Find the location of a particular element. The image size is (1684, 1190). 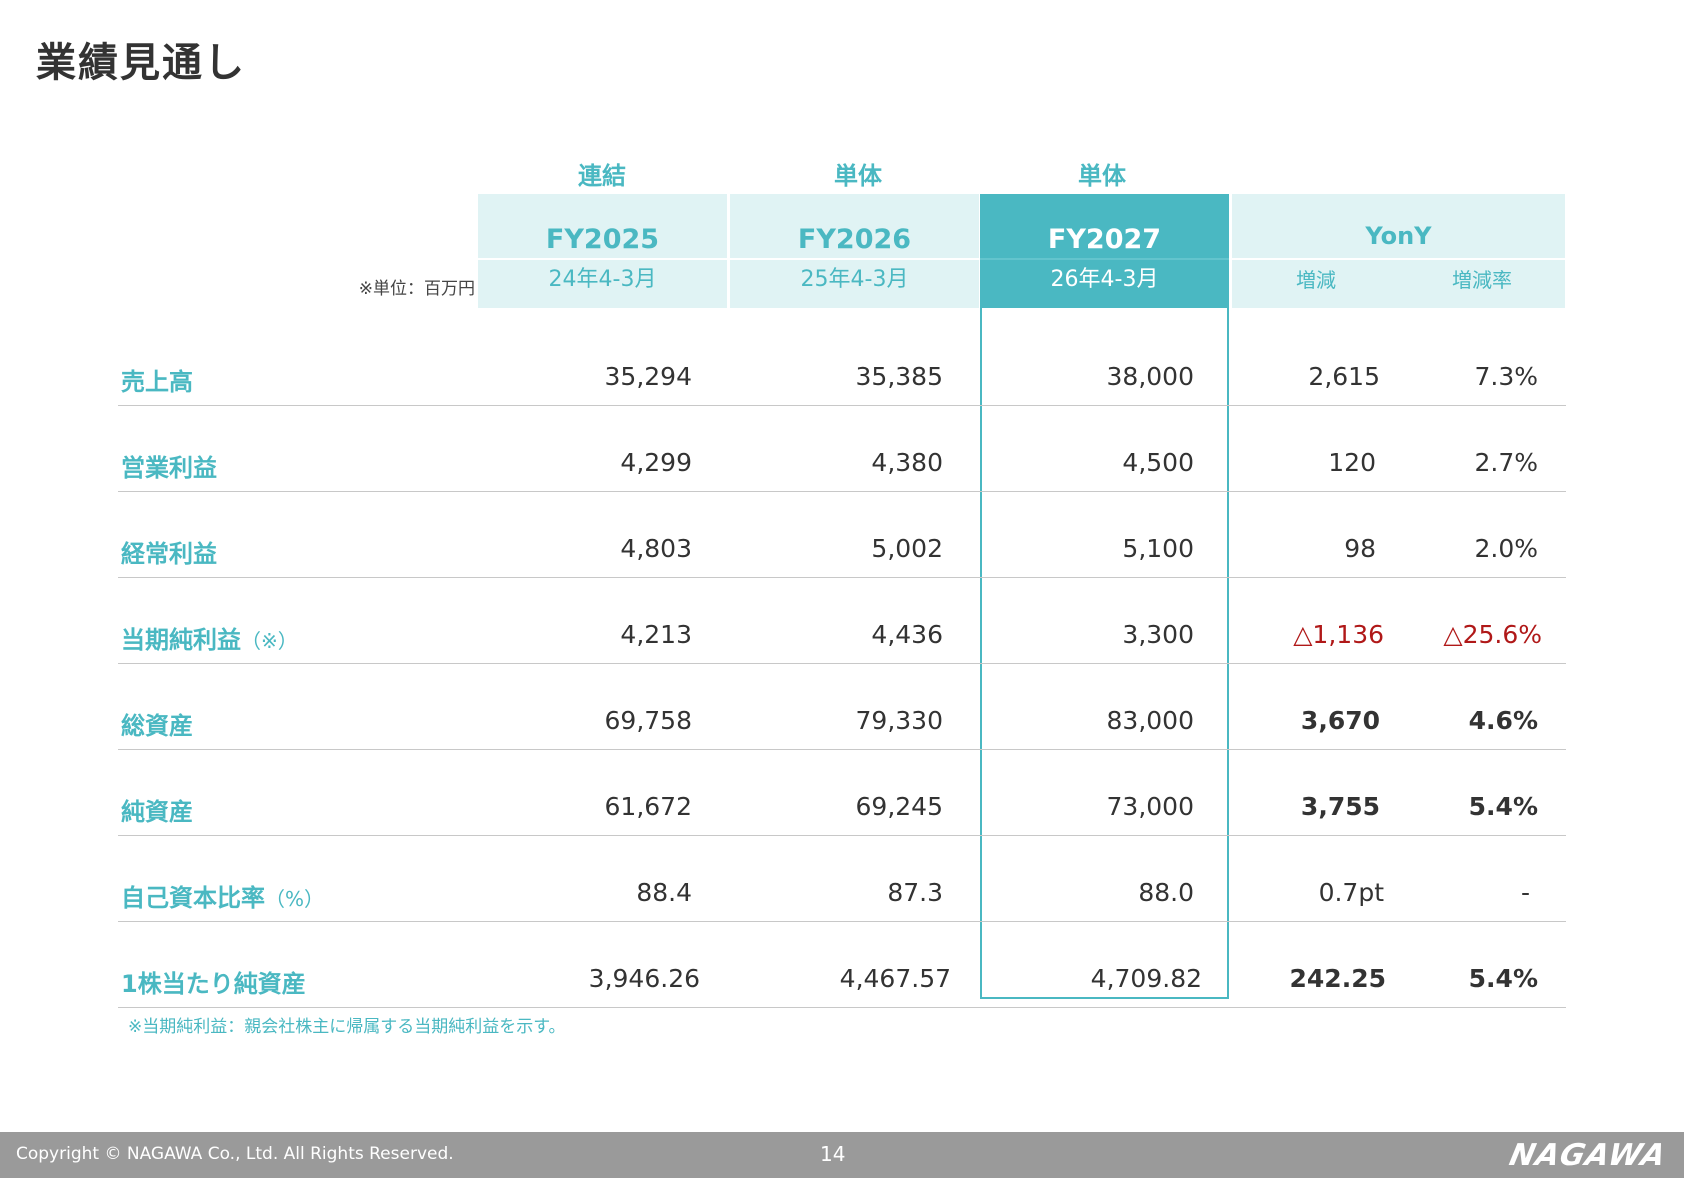

value-fy2026: 5,002 is located at coordinates (907, 548).